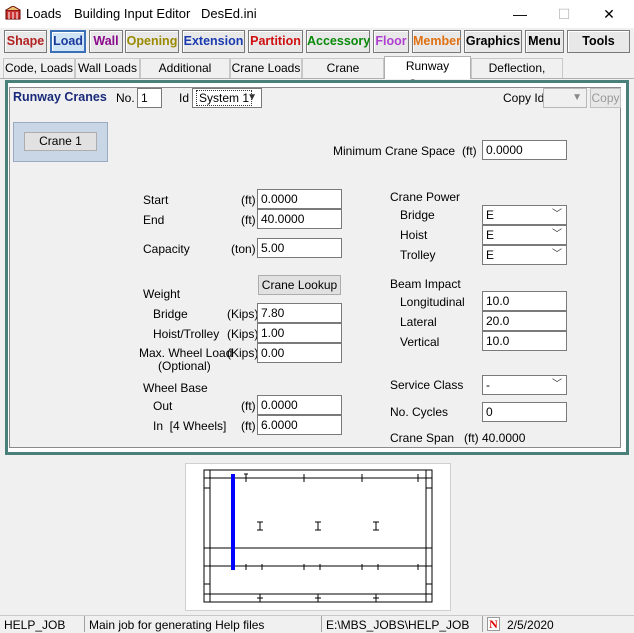 This screenshot has height=633, width=634. What do you see at coordinates (517, 75) in the screenshot?
I see `tab-deflection-yields: Deflection, Yields` at bounding box center [517, 75].